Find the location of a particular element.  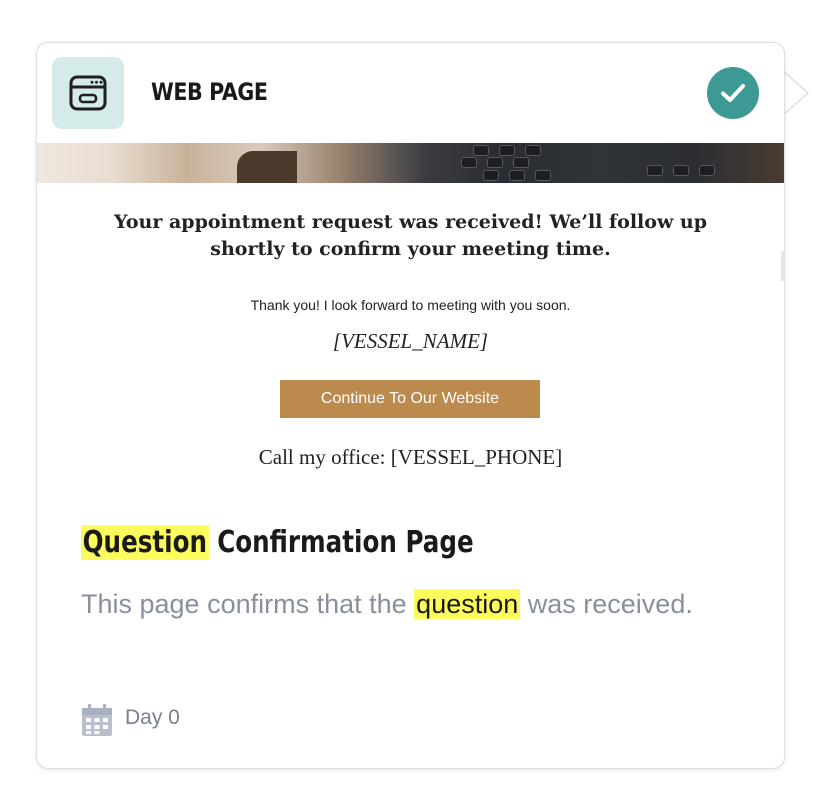

desk-phone-photo is located at coordinates (410, 163).